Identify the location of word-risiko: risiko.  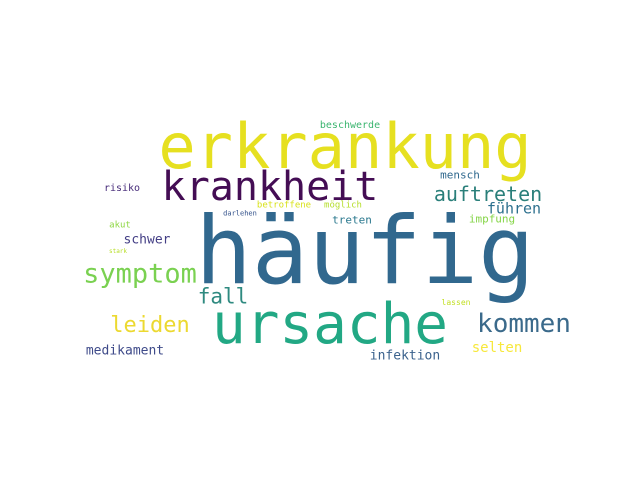
(122, 188).